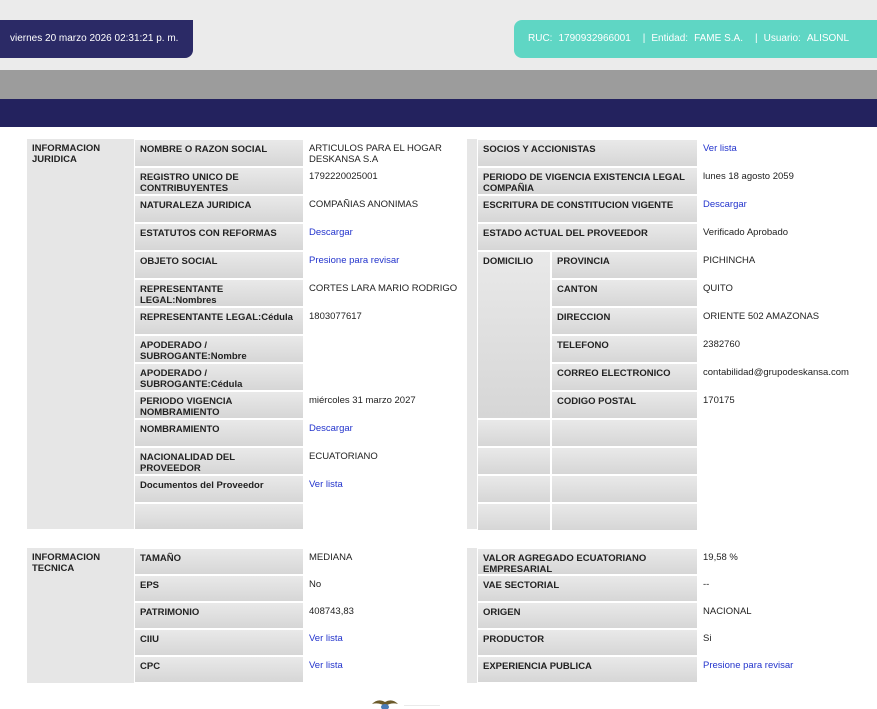 Image resolution: width=877 pixels, height=709 pixels. I want to click on field-label: NACIONALIDAD DEL PROVEEDOR, so click(219, 461).